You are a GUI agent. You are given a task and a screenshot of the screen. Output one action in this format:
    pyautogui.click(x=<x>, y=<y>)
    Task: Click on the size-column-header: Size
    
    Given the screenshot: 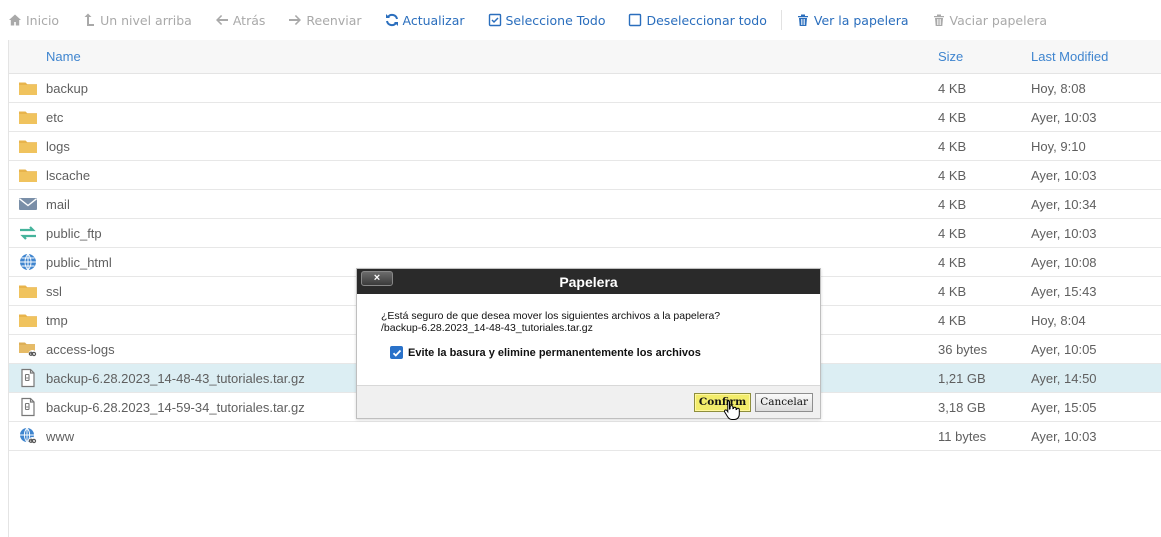 What is the action you would take?
    pyautogui.click(x=984, y=56)
    